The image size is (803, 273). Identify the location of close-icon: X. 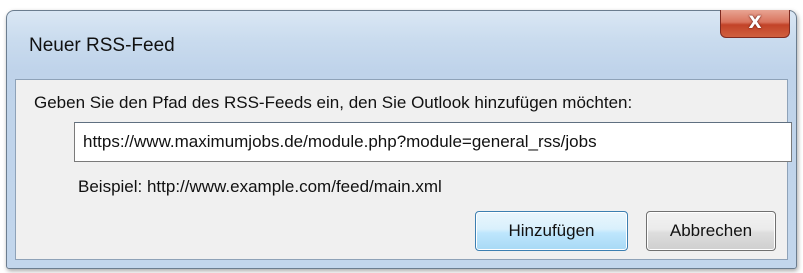
(755, 23).